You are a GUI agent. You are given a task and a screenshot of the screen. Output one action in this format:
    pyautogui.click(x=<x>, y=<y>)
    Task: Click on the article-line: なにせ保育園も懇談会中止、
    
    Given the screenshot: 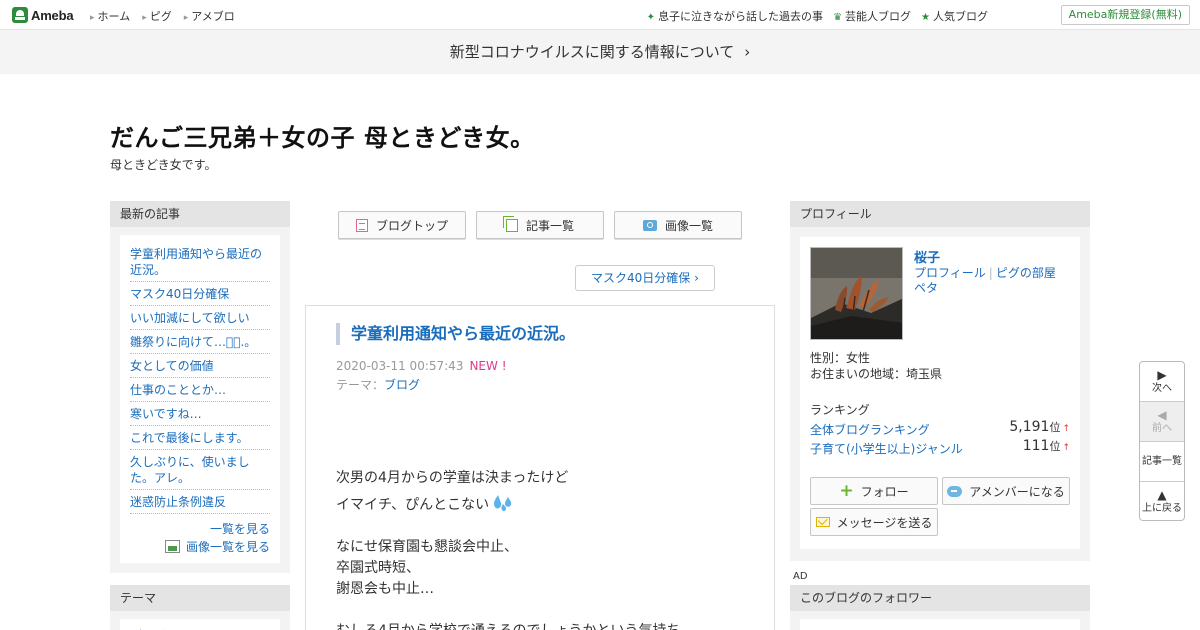 What is the action you would take?
    pyautogui.click(x=427, y=547)
    